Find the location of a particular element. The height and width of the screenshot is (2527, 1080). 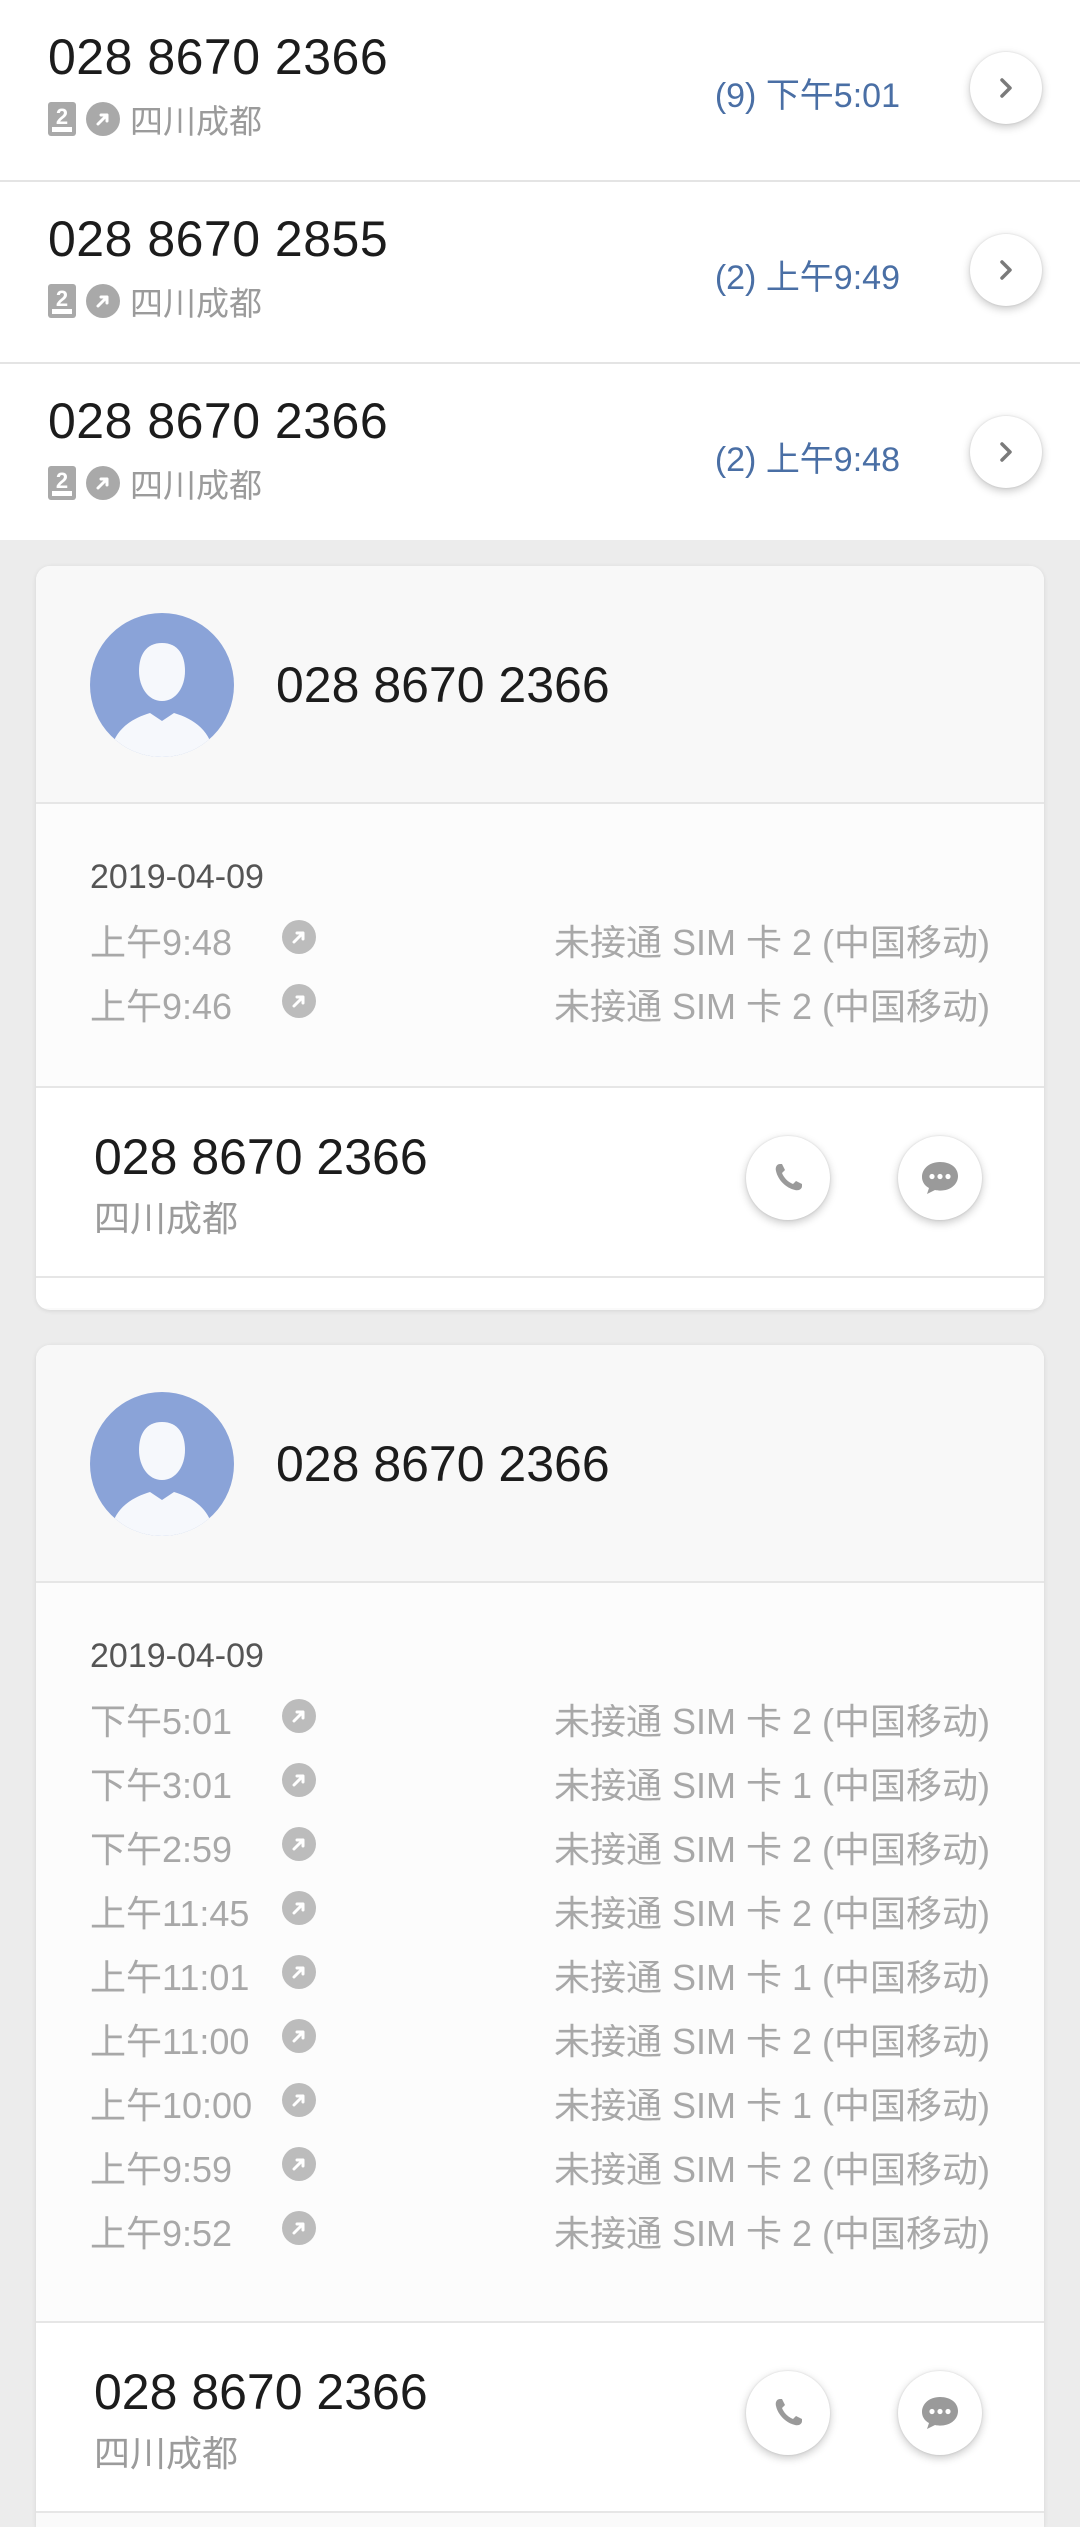

record-time: 上午9:52 is located at coordinates (161, 2233).